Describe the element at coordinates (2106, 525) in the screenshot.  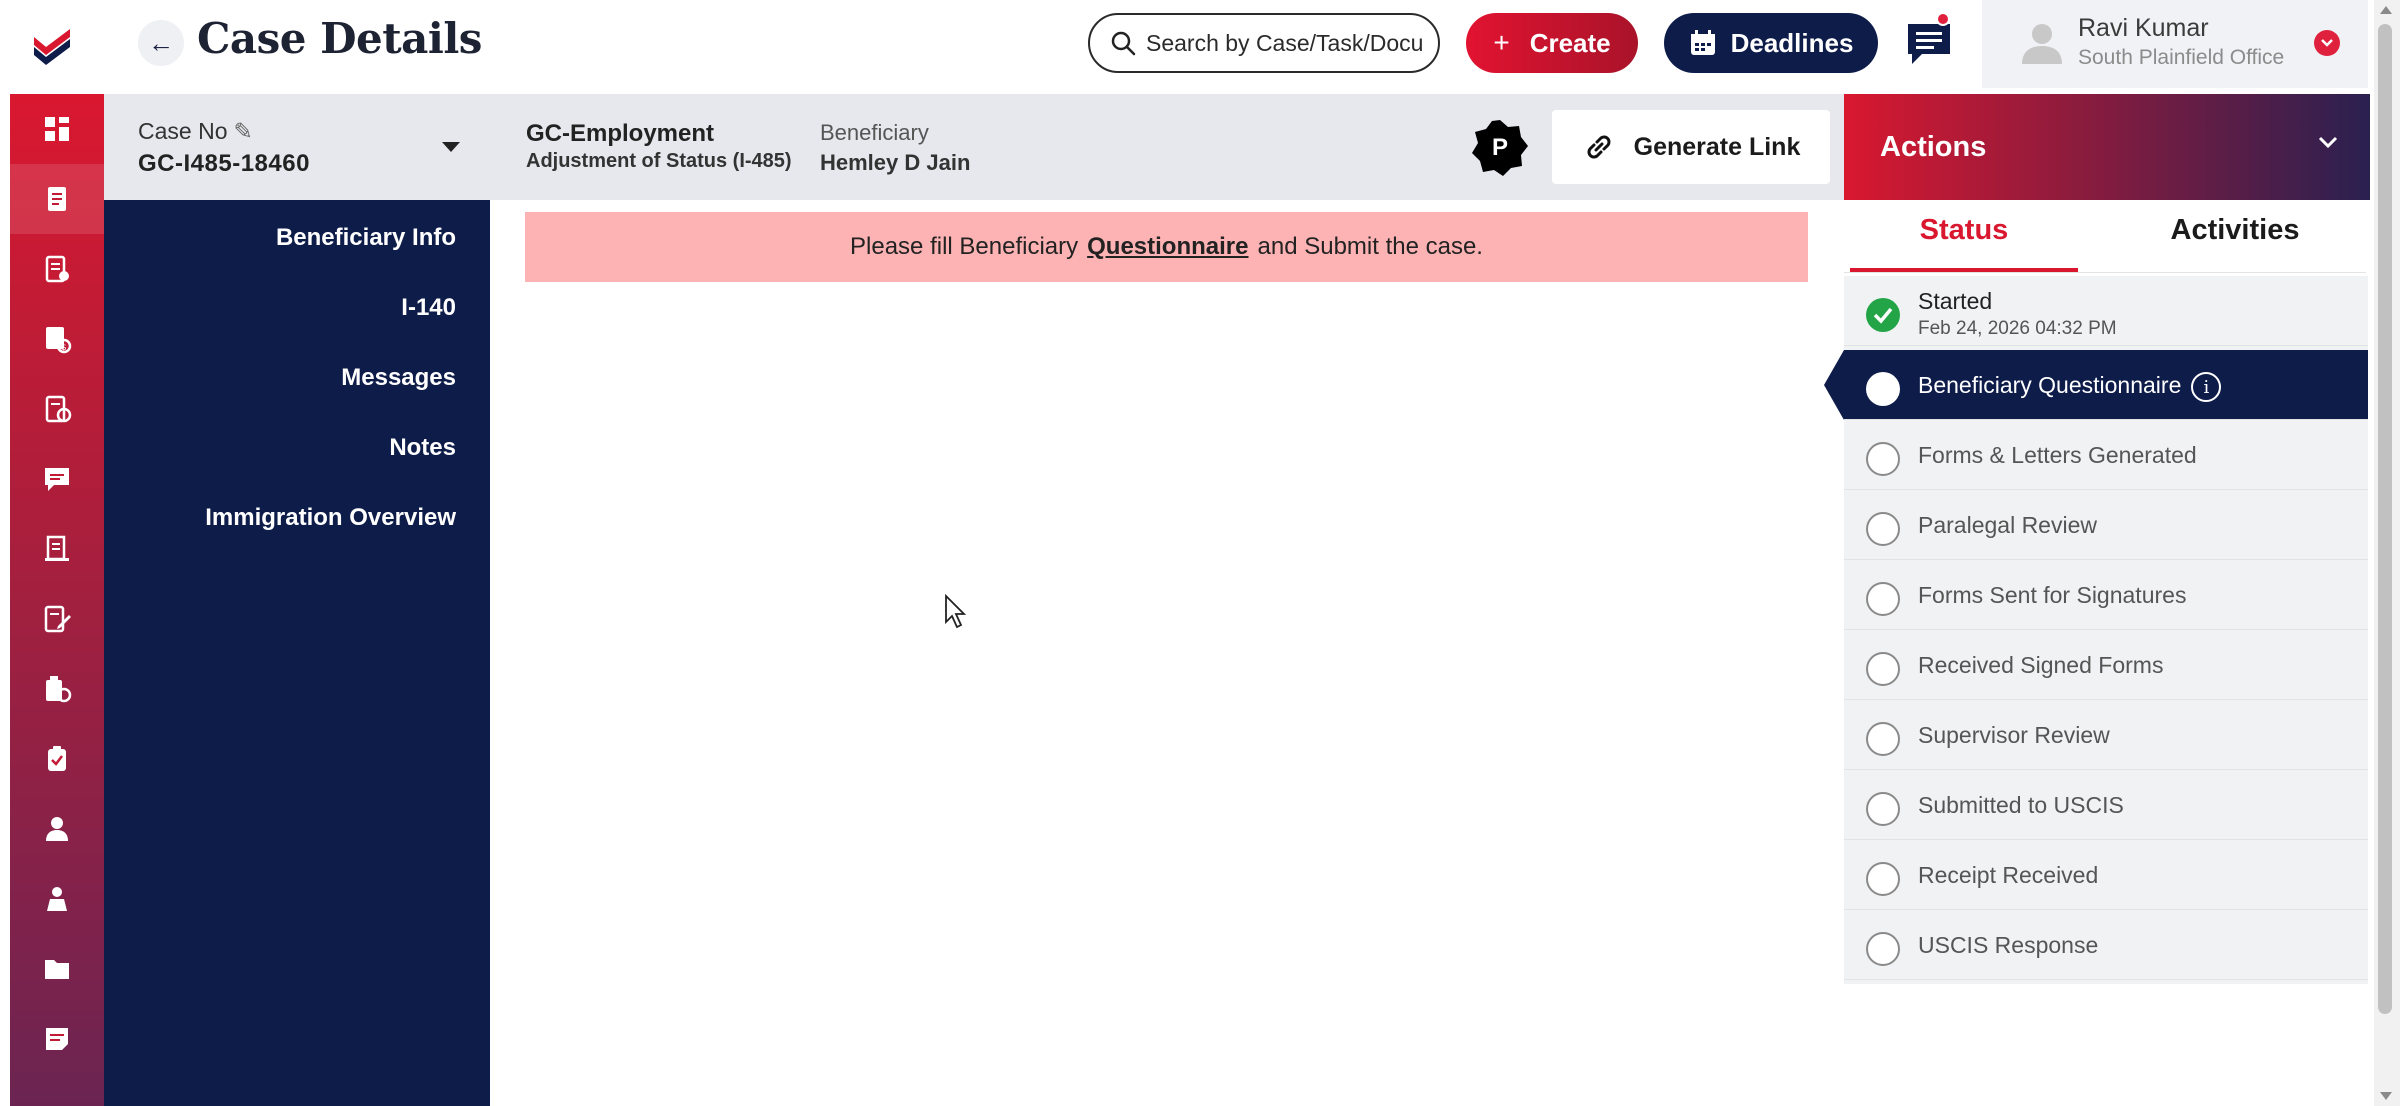
I see `step-paralegal-review: Paralegal Review` at that location.